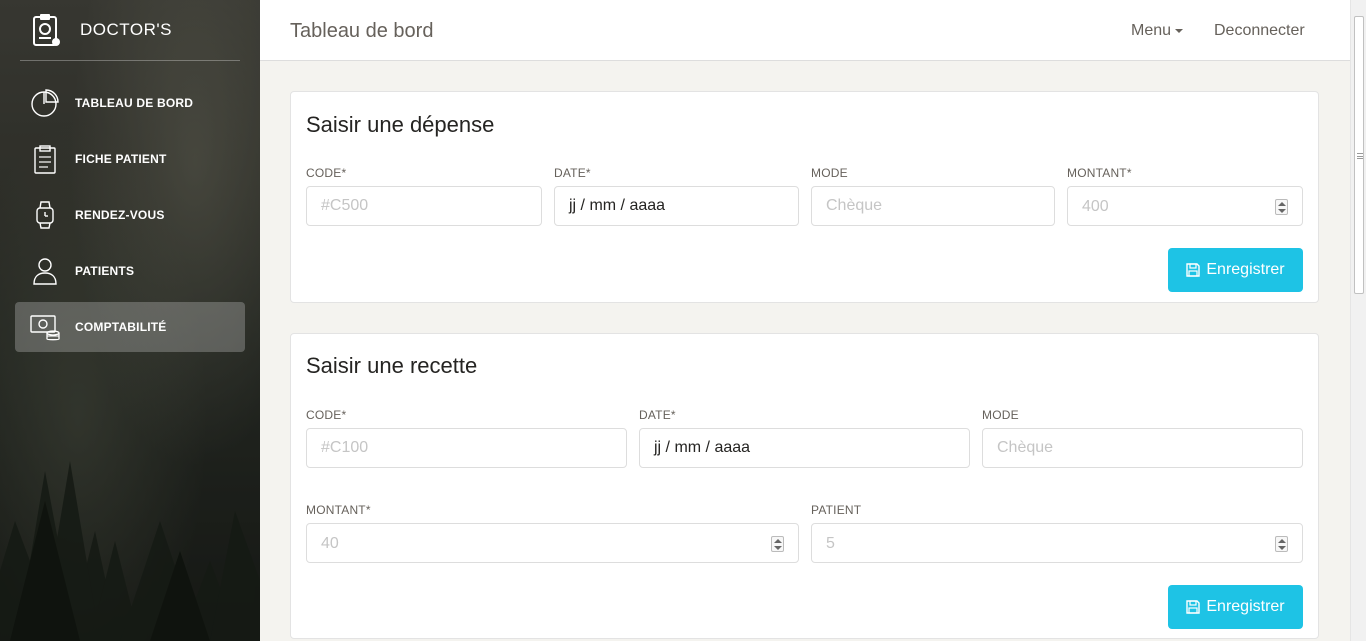  I want to click on page-scrollbar, so click(1358, 320).